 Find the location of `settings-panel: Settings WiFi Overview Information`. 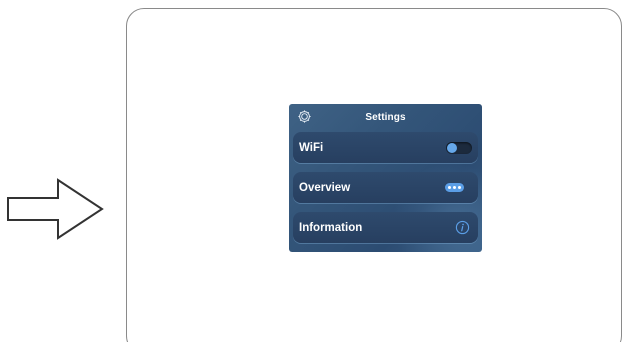

settings-panel: Settings WiFi Overview Information is located at coordinates (385, 178).